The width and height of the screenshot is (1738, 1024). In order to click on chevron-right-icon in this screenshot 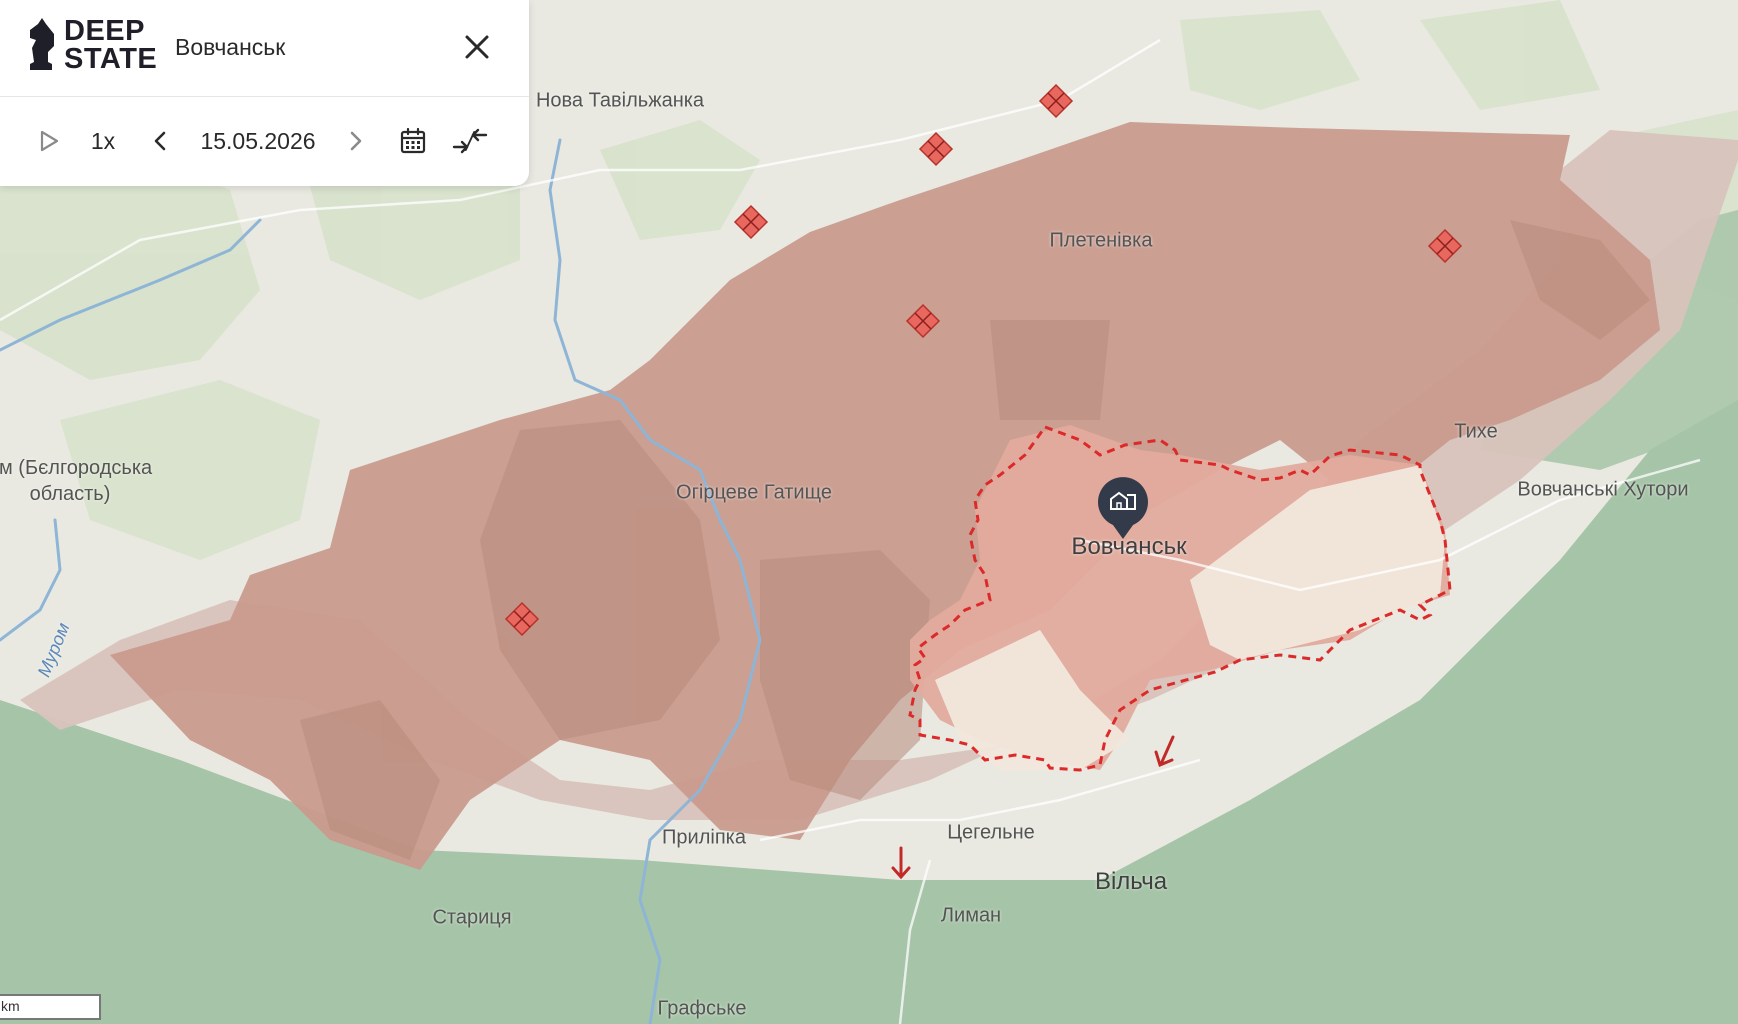, I will do `click(356, 141)`.